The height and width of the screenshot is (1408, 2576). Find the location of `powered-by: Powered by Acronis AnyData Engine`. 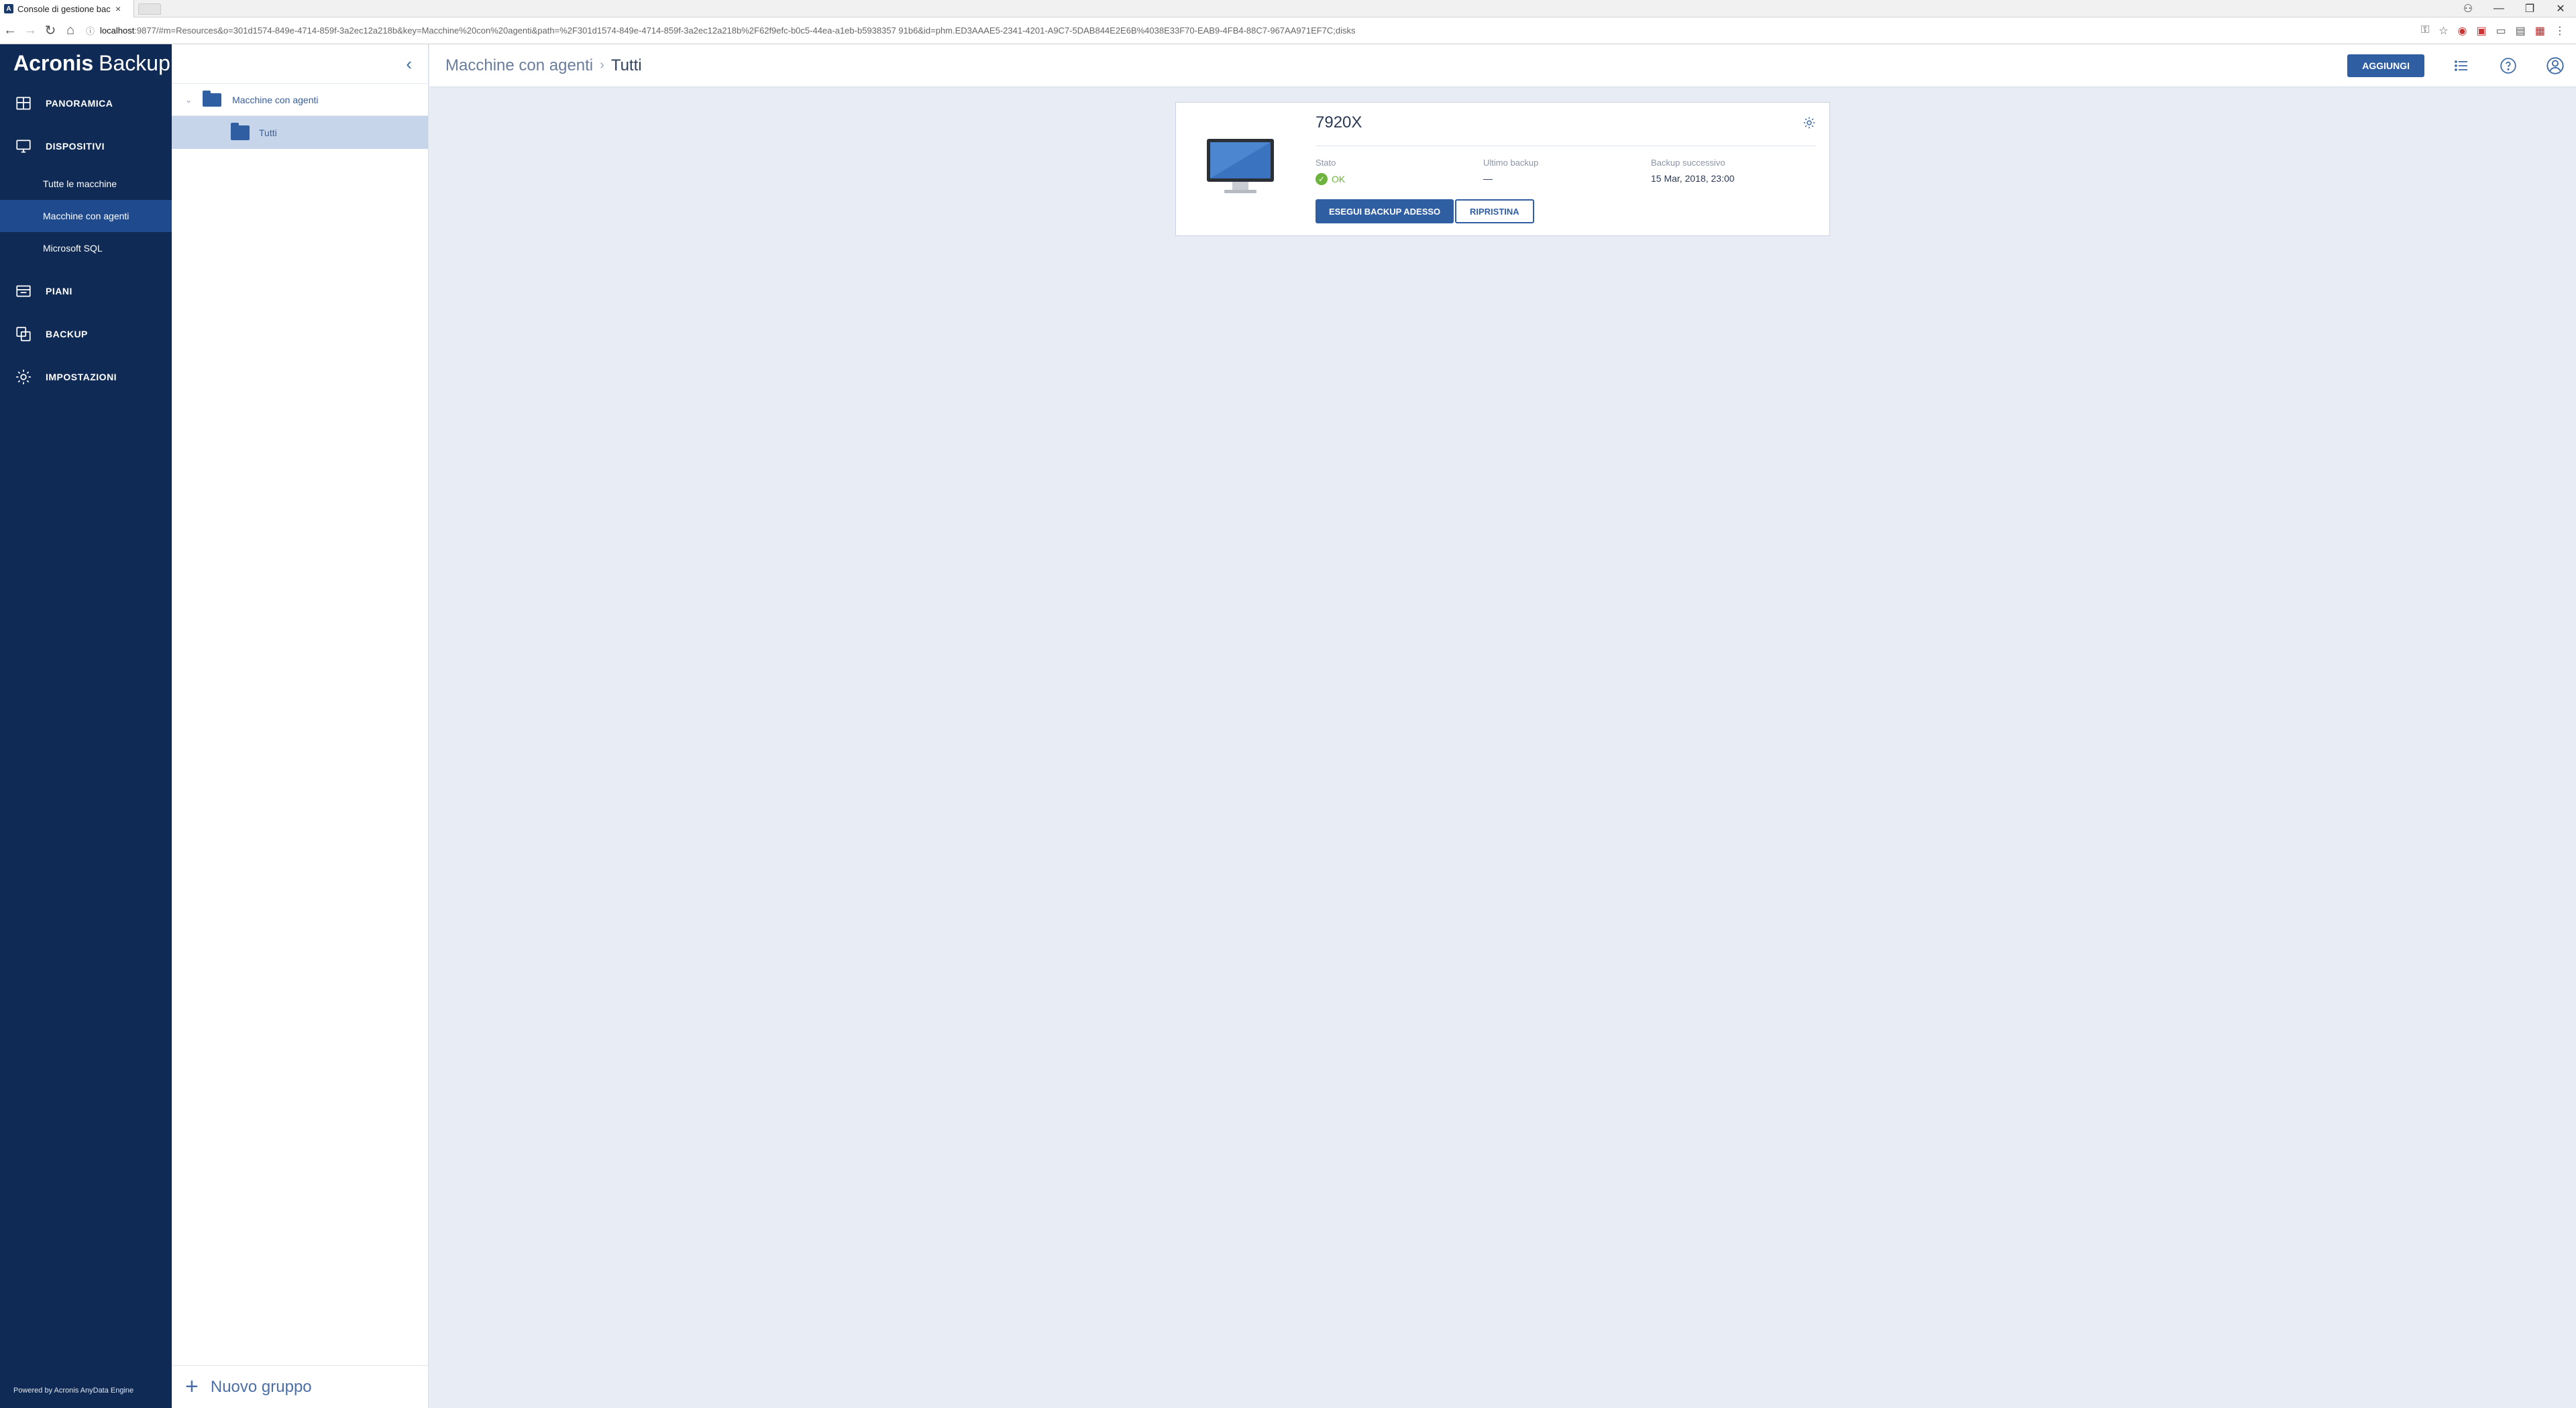

powered-by: Powered by Acronis AnyData Engine is located at coordinates (73, 1391).